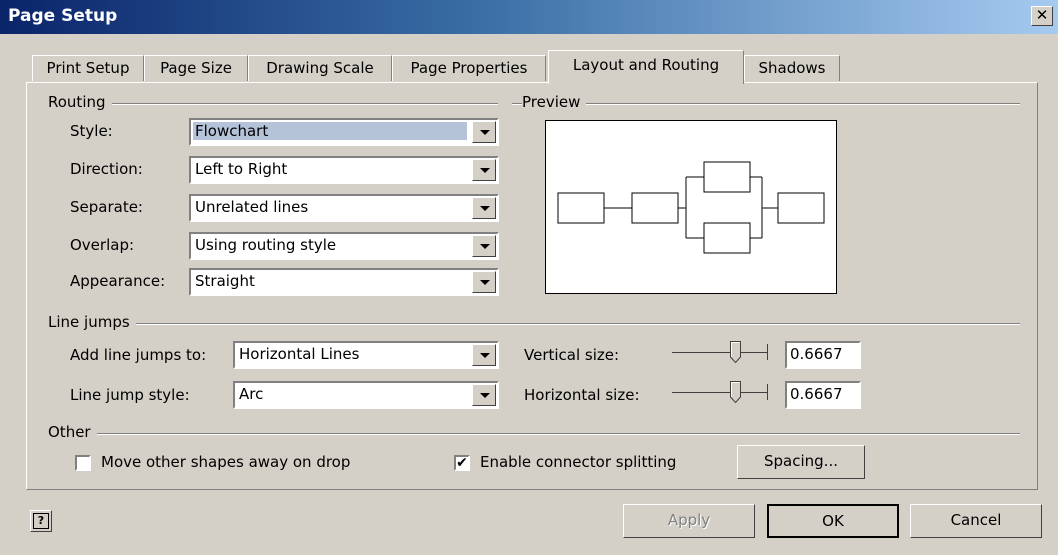 The image size is (1058, 555). What do you see at coordinates (196, 68) in the screenshot?
I see `tab-page-size: Page Size` at bounding box center [196, 68].